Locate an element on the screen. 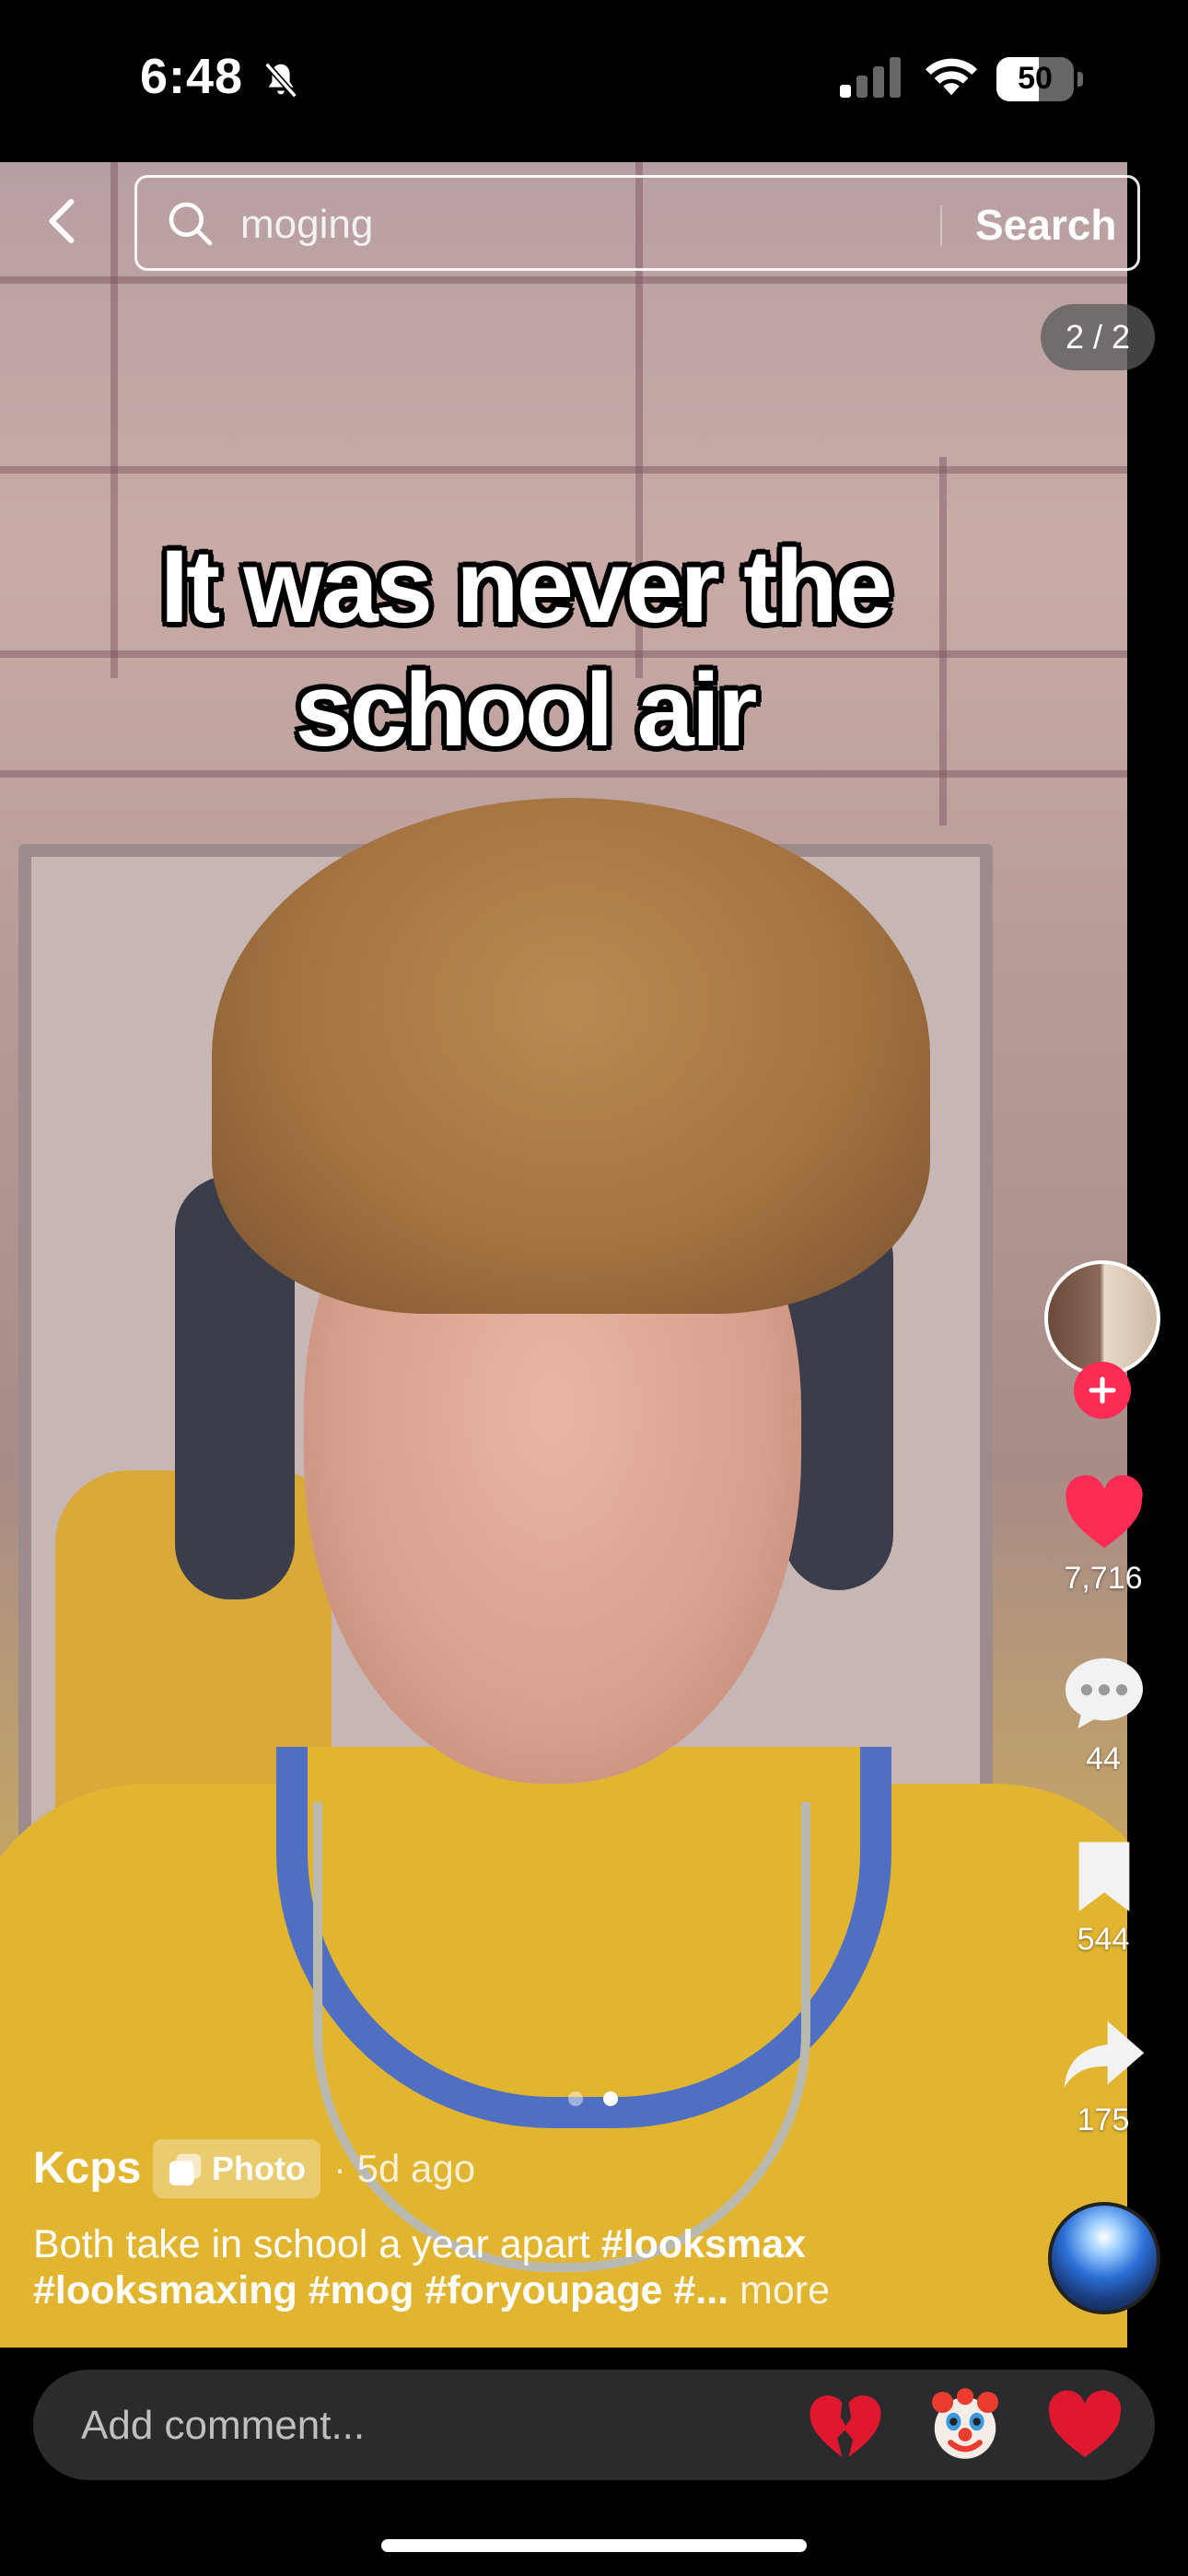 Image resolution: width=1188 pixels, height=2576 pixels. hair is located at coordinates (571, 1056).